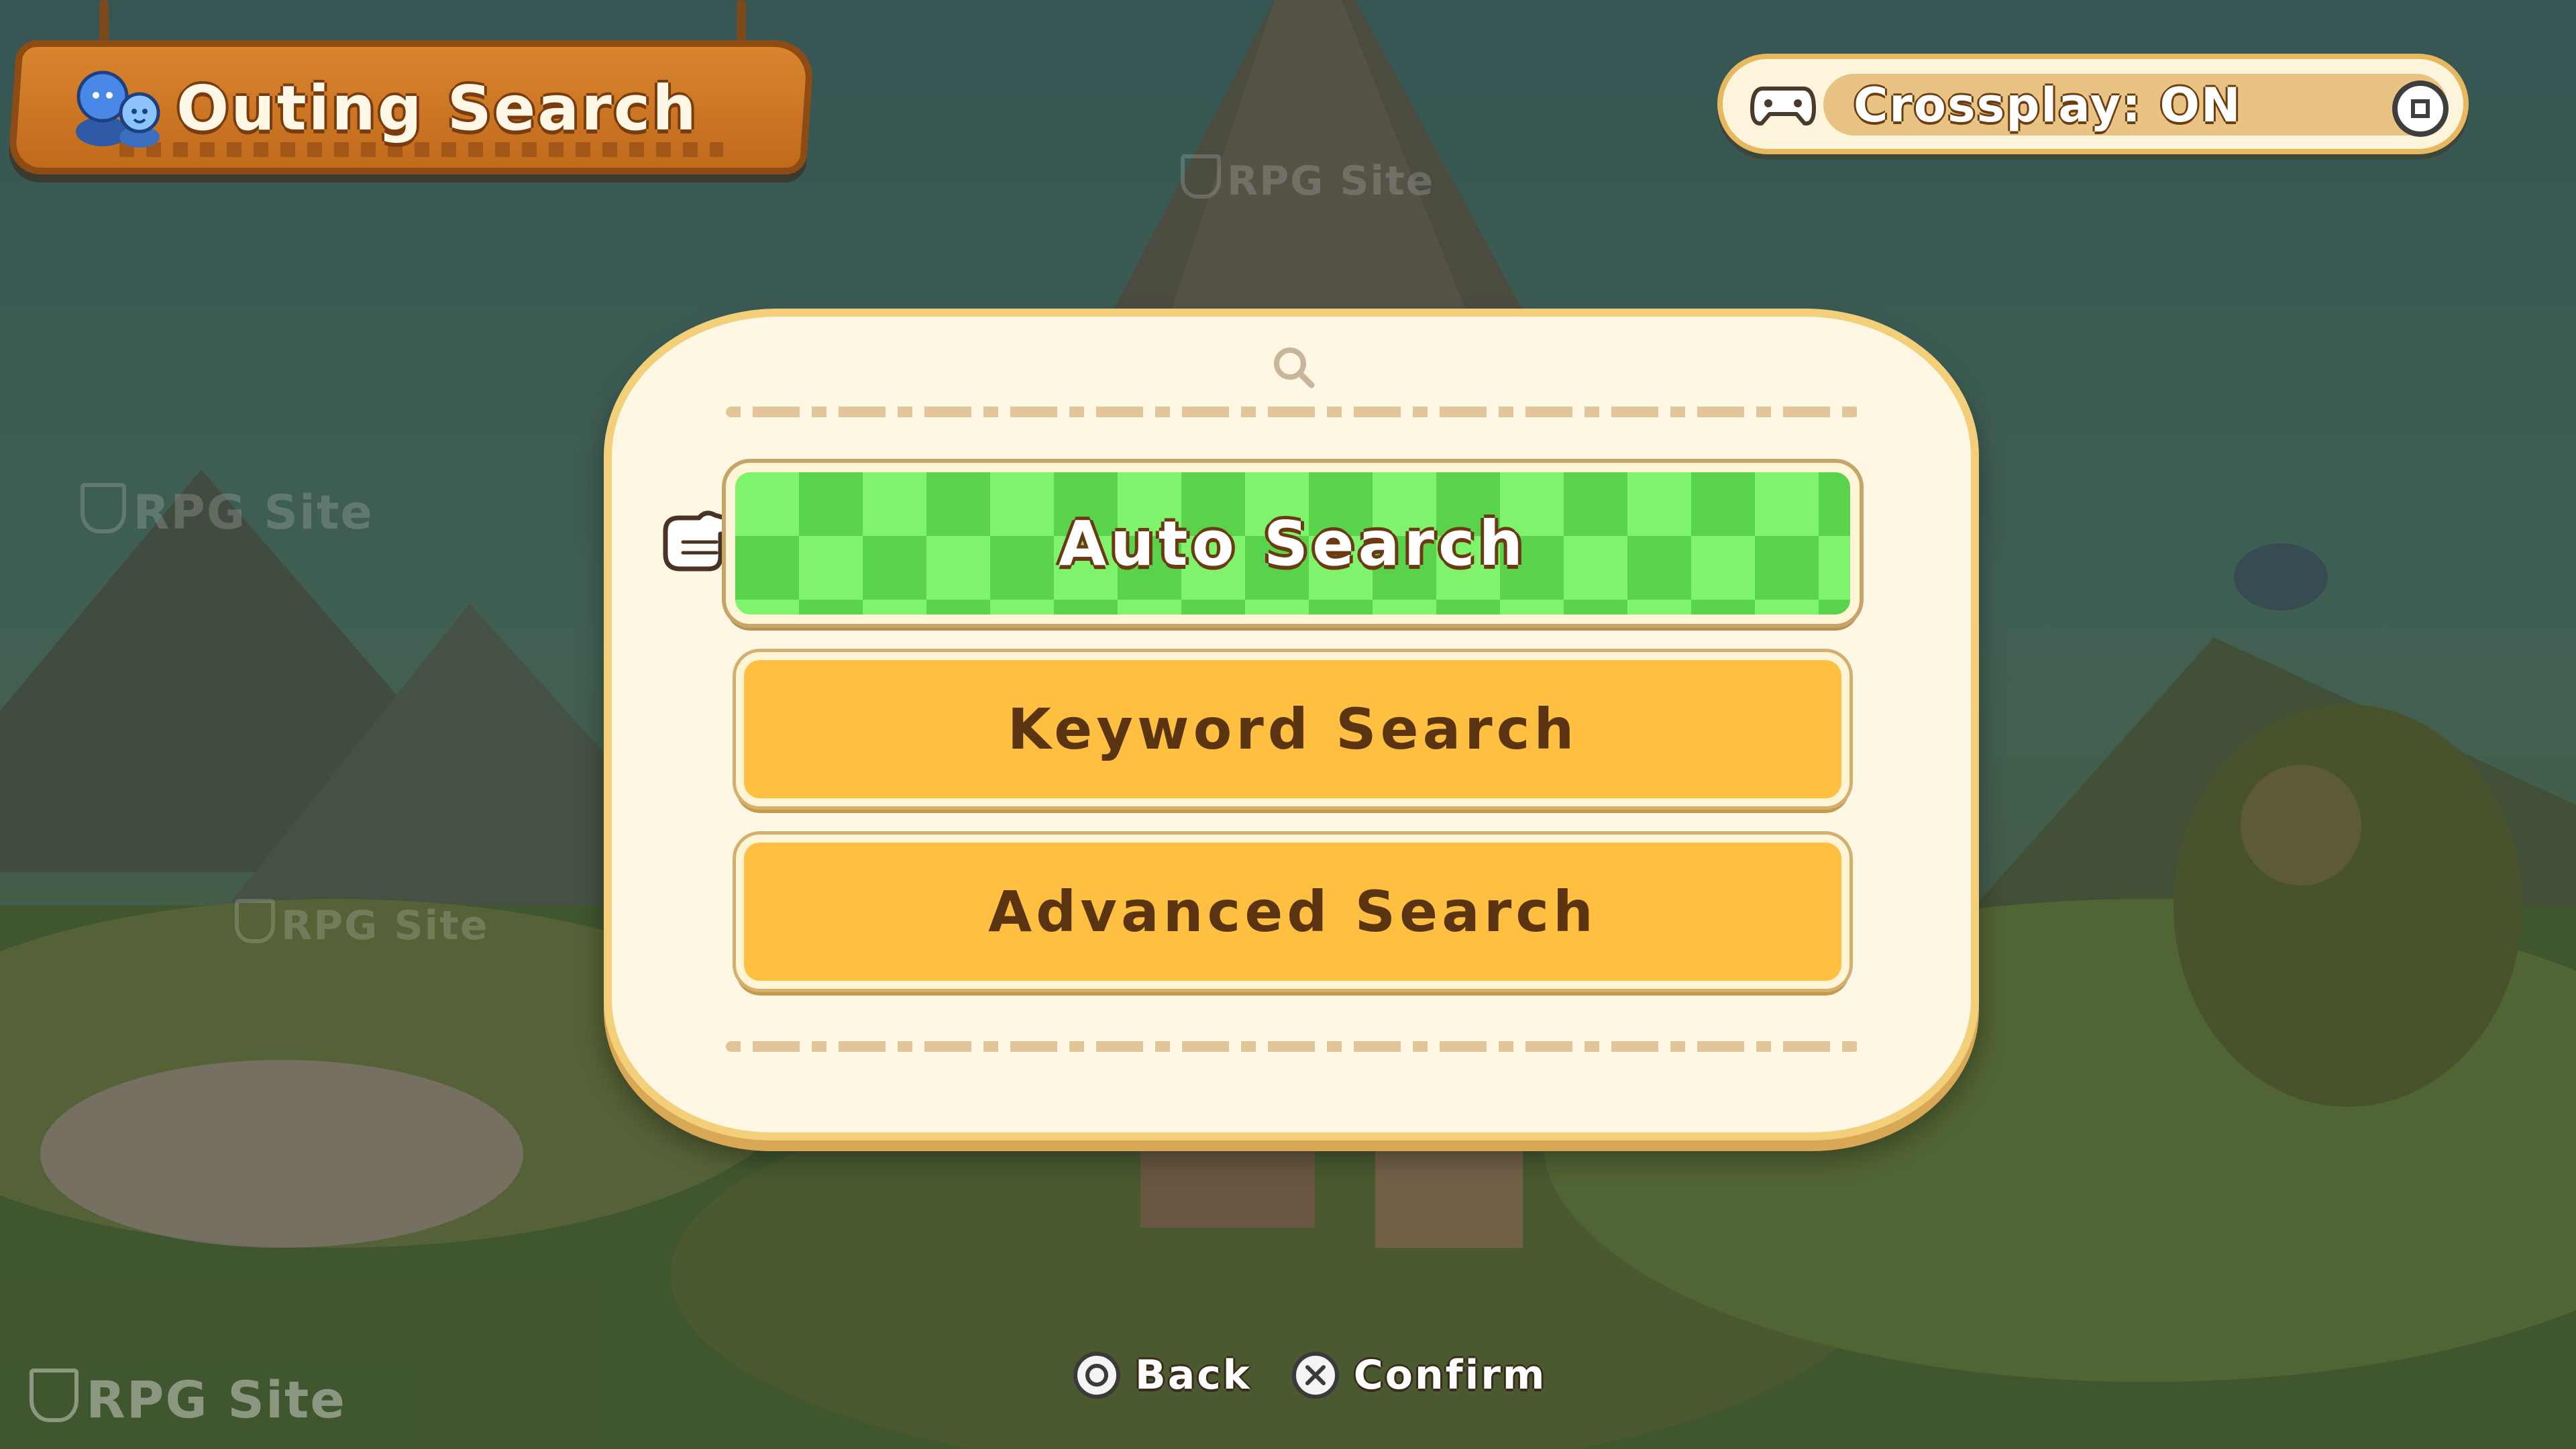 The height and width of the screenshot is (1449, 2576). I want to click on confirm-hint: Confirm, so click(1419, 1375).